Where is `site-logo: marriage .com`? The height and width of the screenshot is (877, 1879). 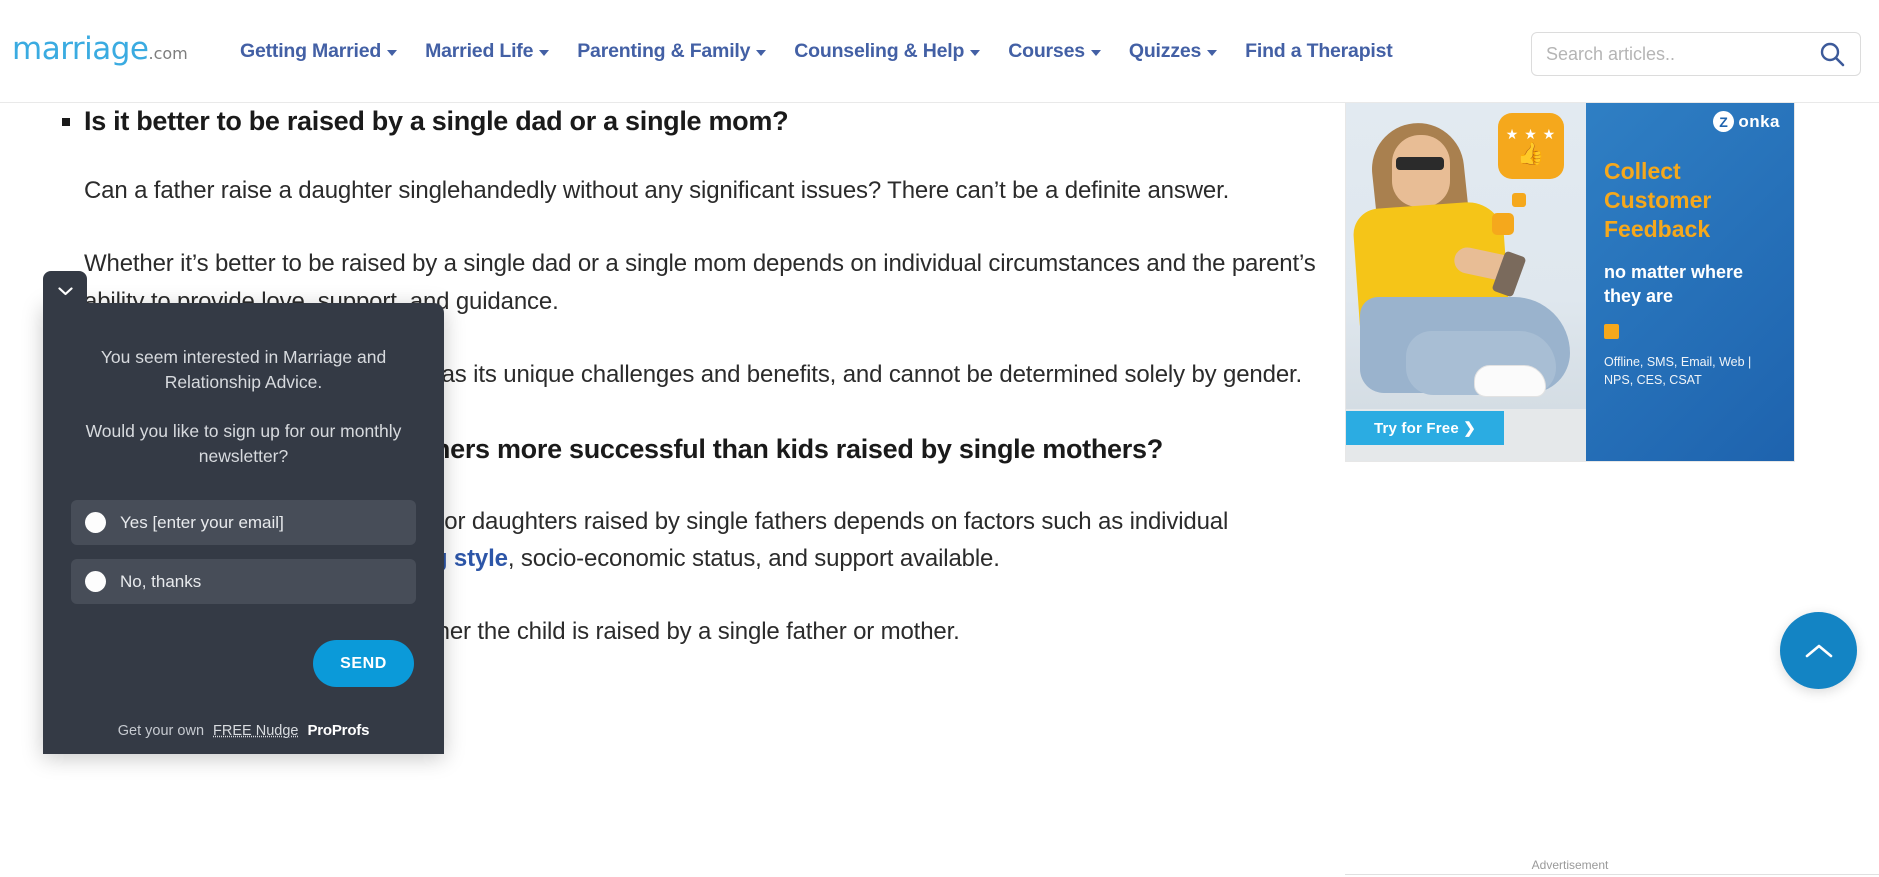
site-logo: marriage .com is located at coordinates (100, 49).